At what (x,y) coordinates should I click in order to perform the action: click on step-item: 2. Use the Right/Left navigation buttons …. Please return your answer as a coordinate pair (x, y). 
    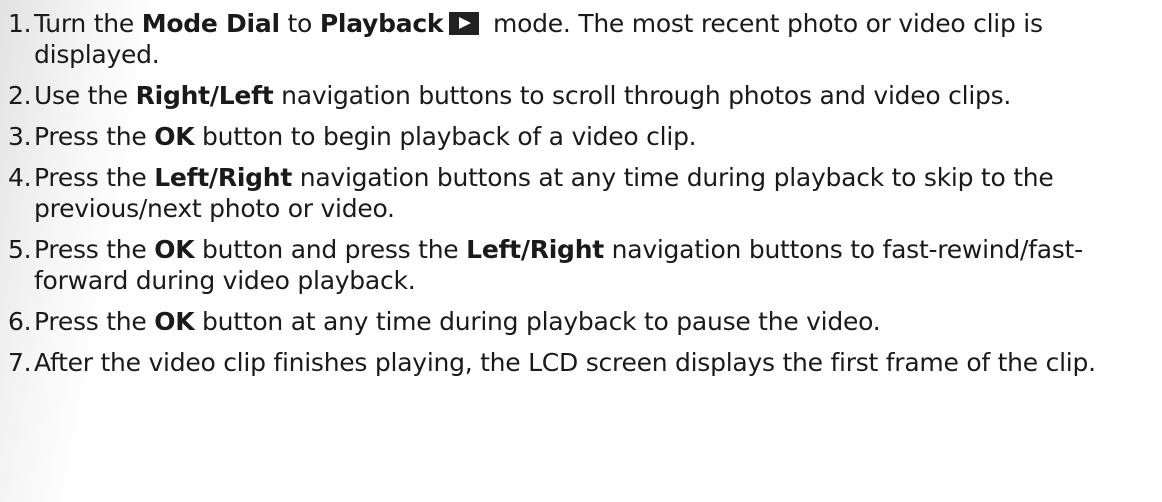
    Looking at the image, I should click on (581, 95).